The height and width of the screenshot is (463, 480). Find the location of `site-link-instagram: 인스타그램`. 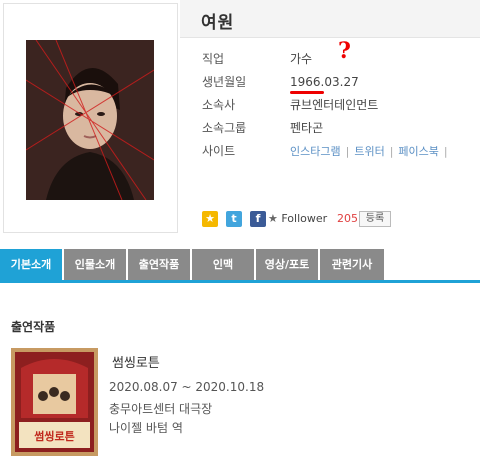

site-link-instagram: 인스타그램 is located at coordinates (315, 151).